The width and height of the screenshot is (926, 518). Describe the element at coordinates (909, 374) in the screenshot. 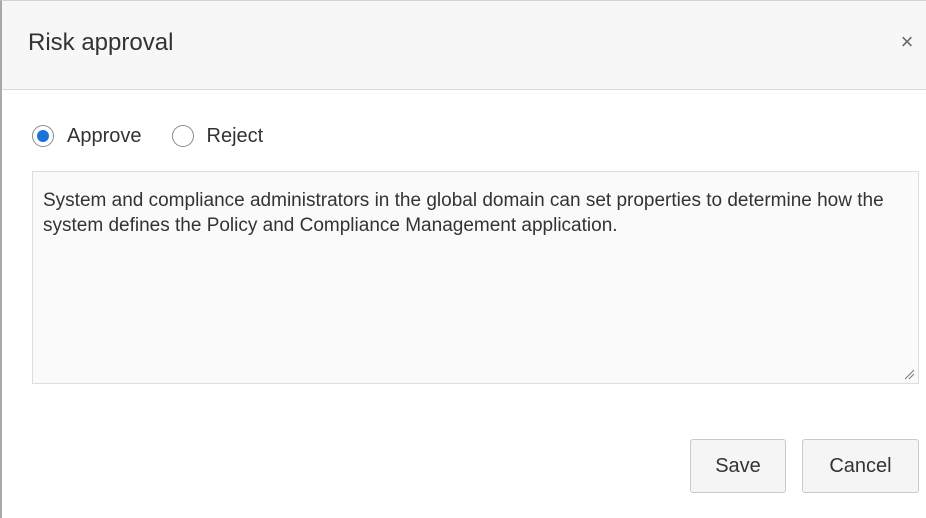

I see `resize-grip-icon` at that location.